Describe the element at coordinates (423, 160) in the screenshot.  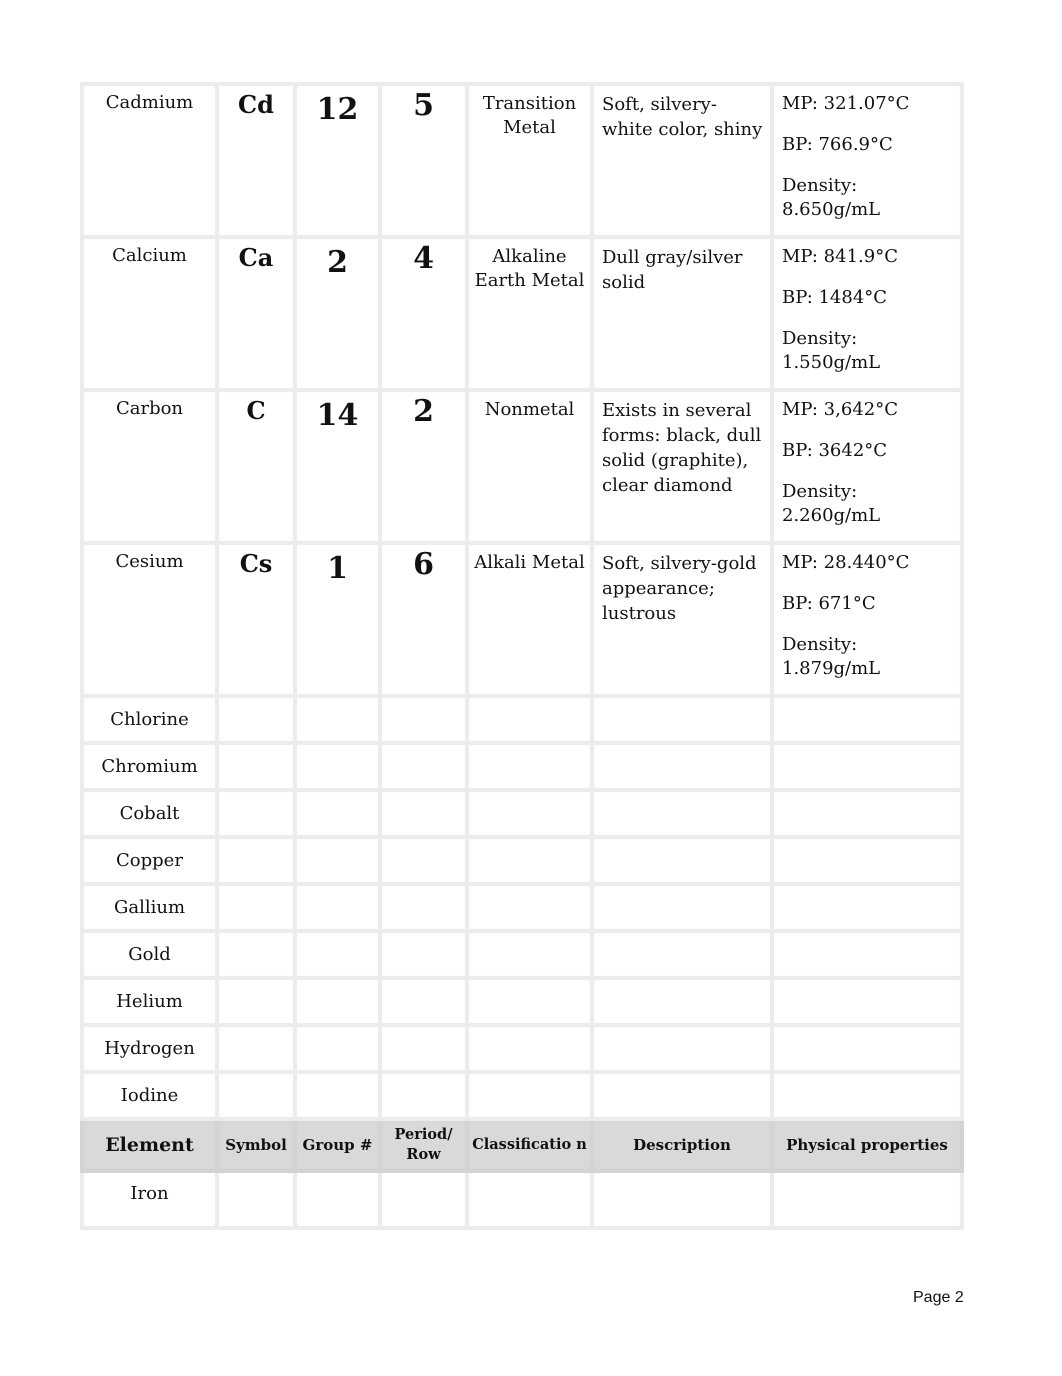
I see `period-number: 5` at that location.